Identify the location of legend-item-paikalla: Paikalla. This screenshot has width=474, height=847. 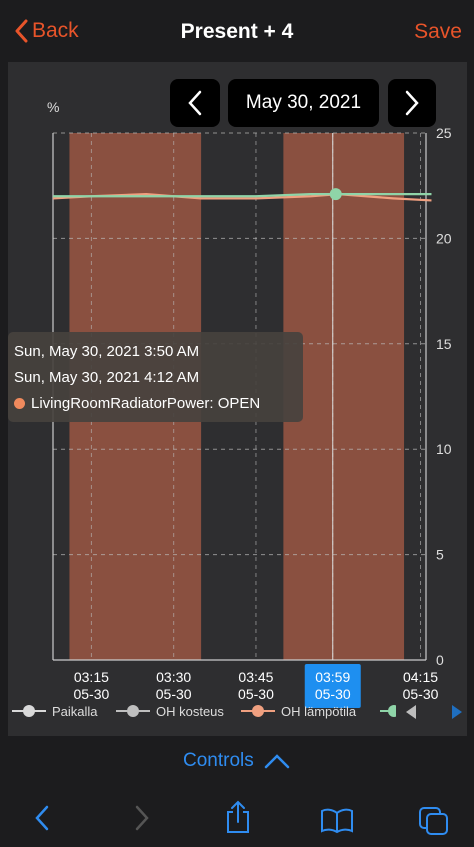
(55, 711).